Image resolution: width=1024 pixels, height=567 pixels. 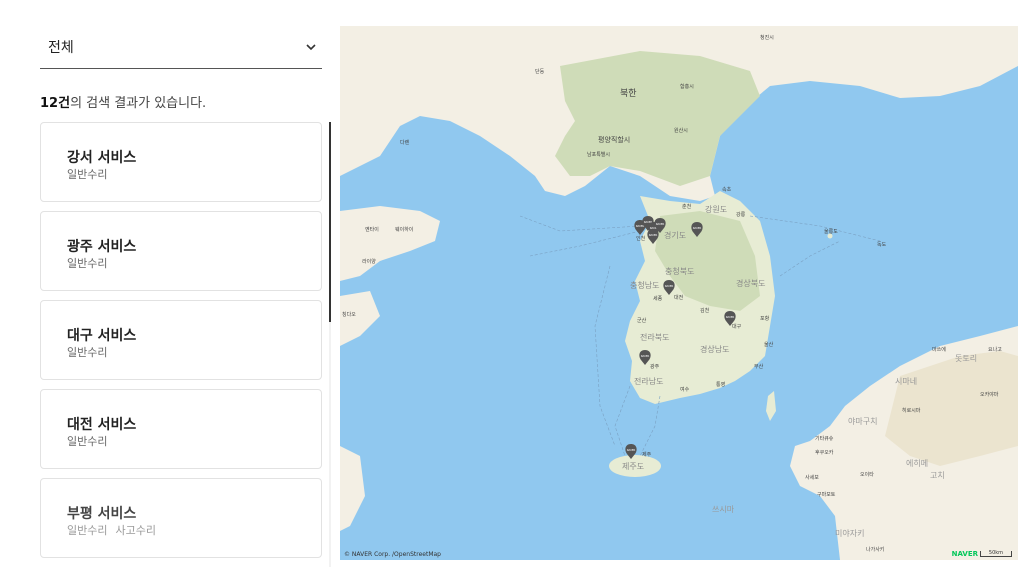 What do you see at coordinates (102, 514) in the screenshot?
I see `service-name: 부평 서비스` at bounding box center [102, 514].